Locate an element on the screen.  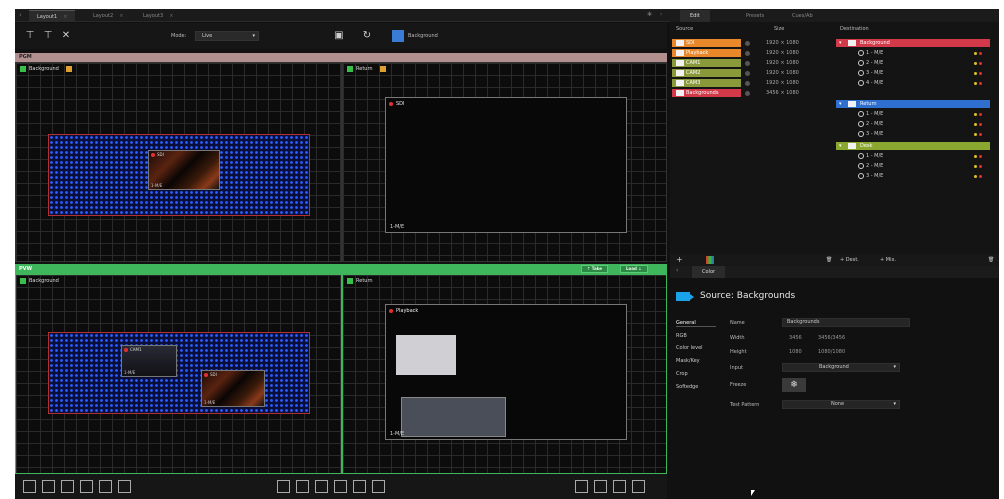
add-source-button: + is located at coordinates (679, 260).